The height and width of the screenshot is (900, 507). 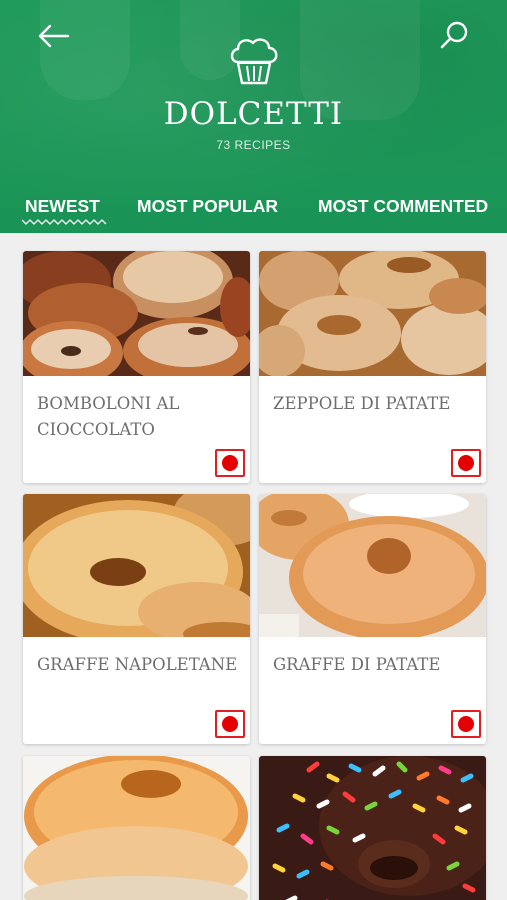 I want to click on tab-most-popular: MOST POPULAR, so click(x=207, y=206).